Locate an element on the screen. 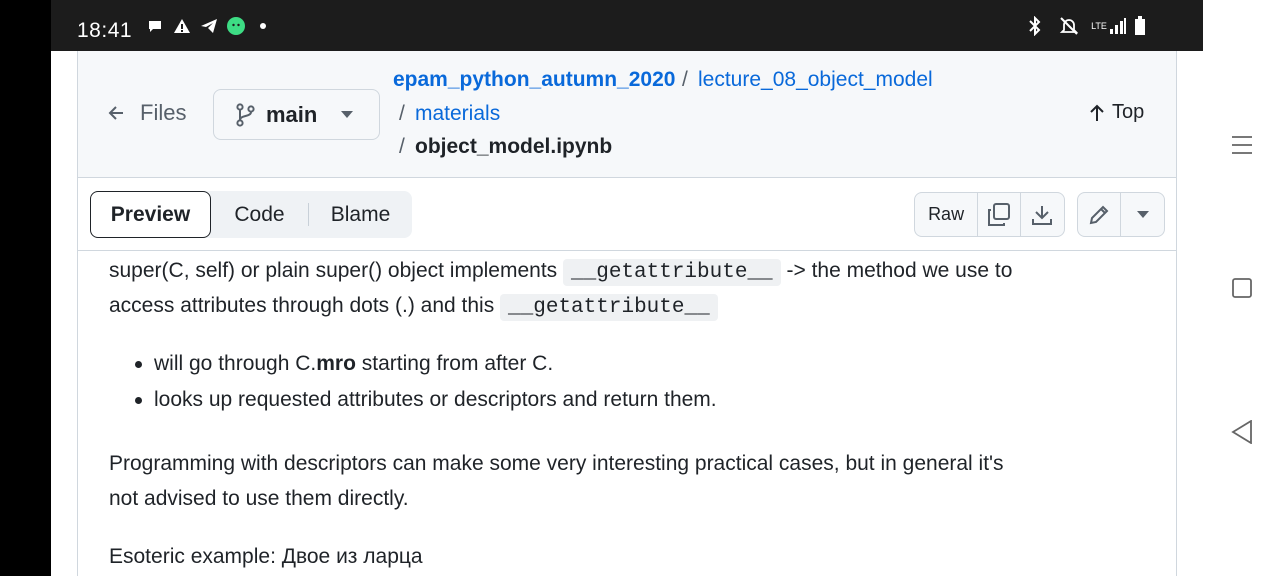  copy-icon is located at coordinates (998, 214).